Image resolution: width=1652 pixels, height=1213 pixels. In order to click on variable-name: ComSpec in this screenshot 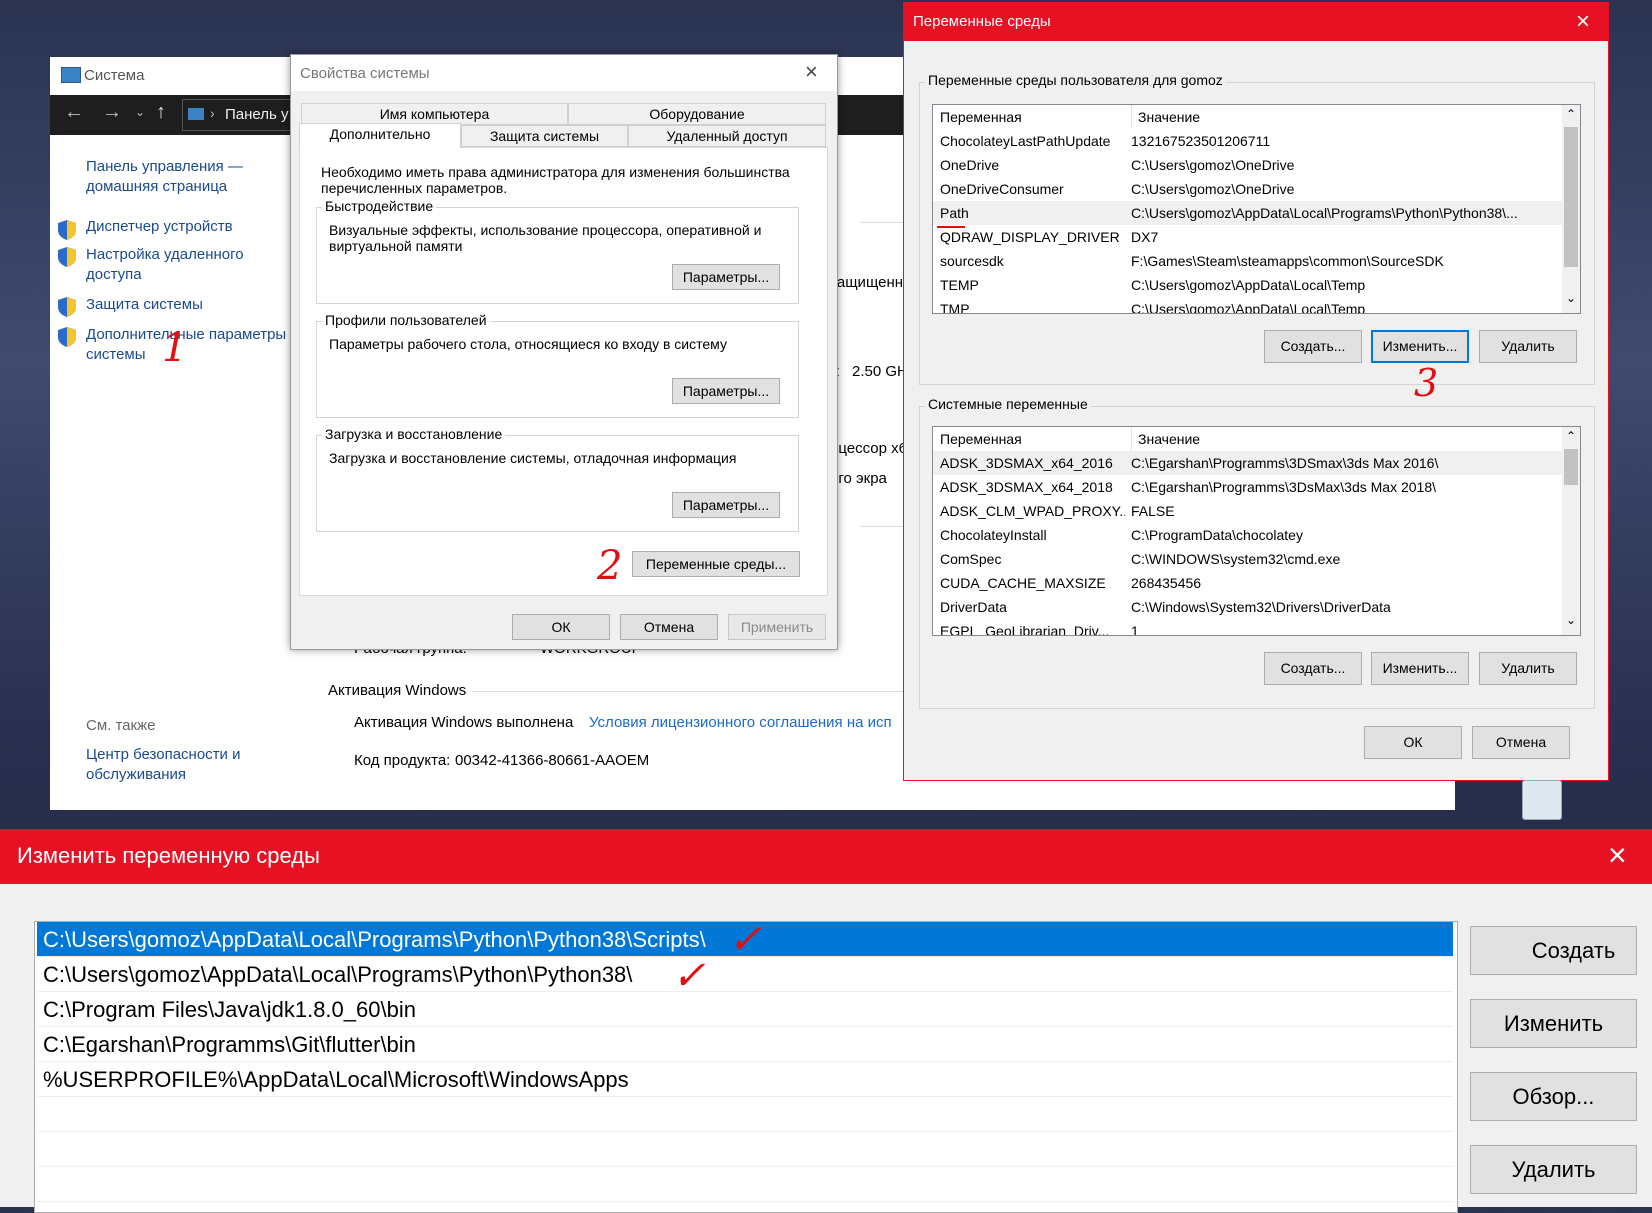, I will do `click(971, 559)`.